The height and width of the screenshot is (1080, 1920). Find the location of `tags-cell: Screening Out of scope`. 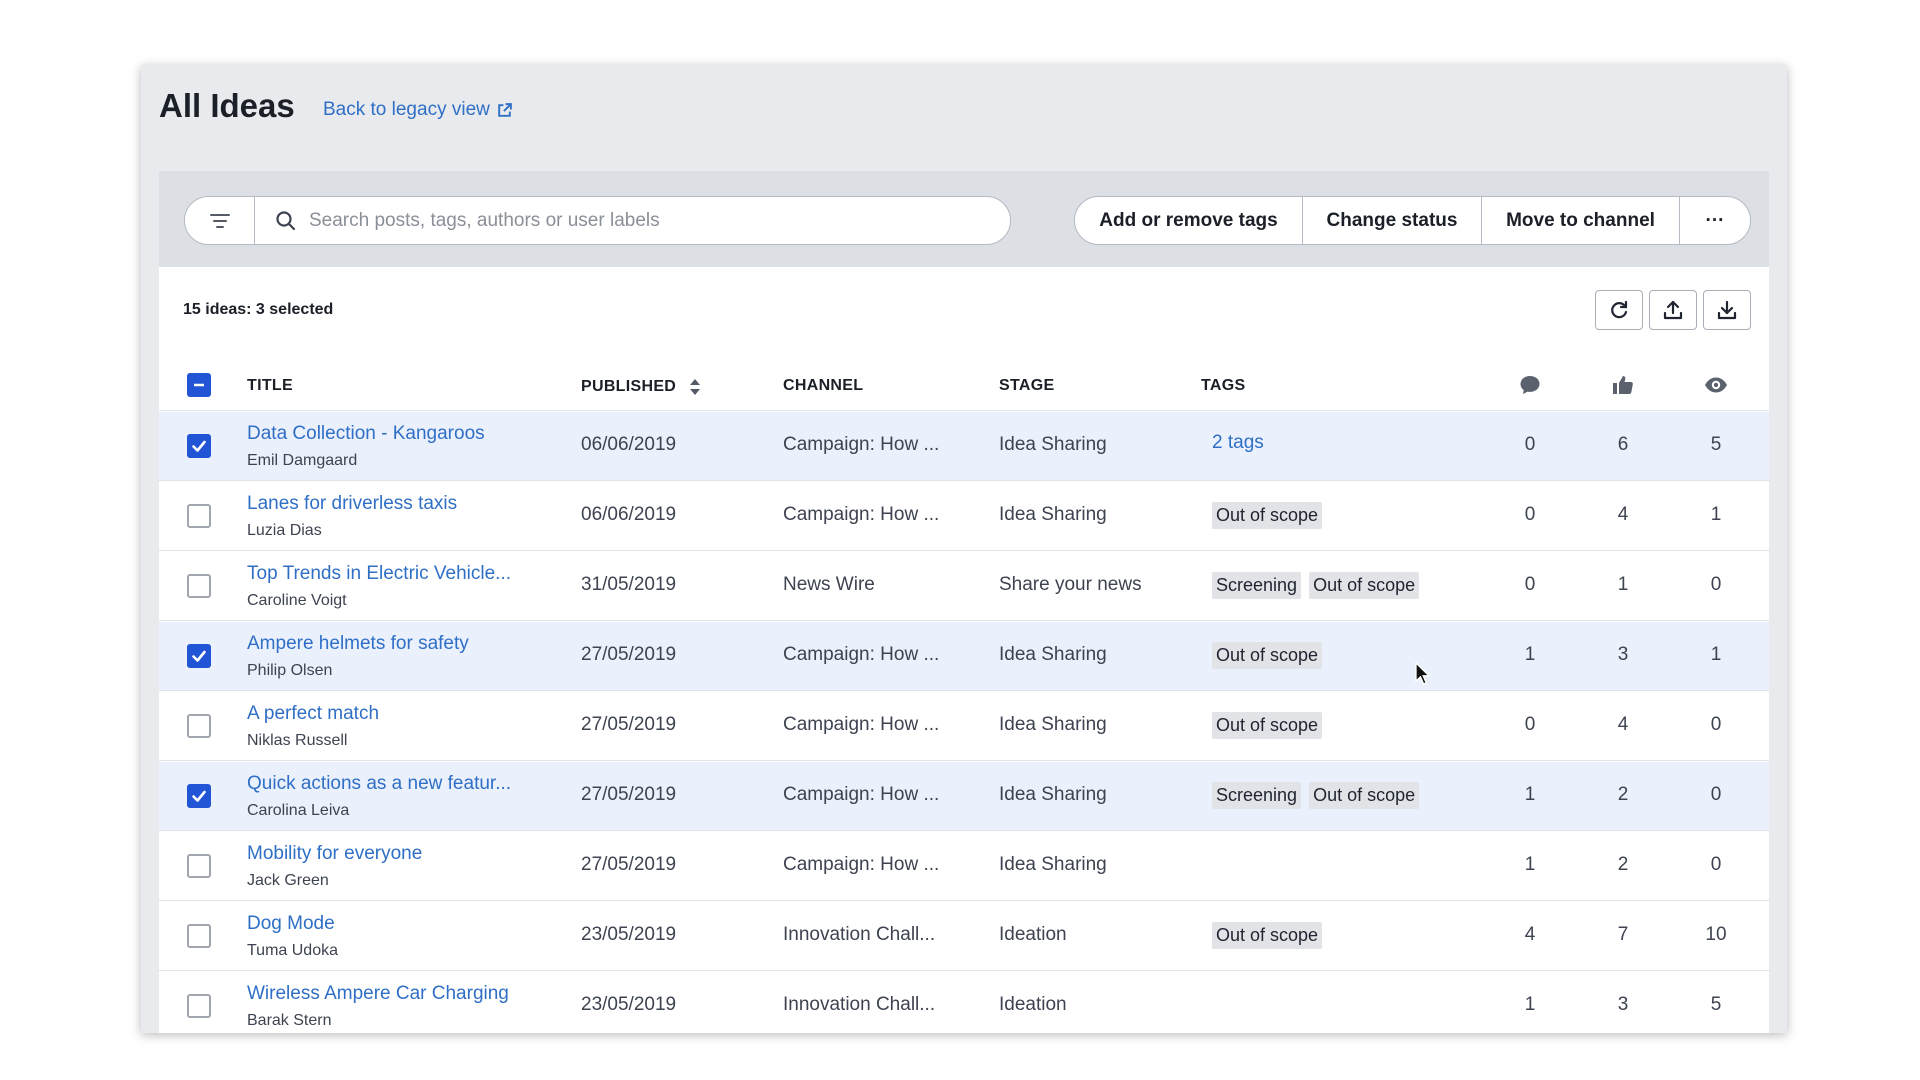

tags-cell: Screening Out of scope is located at coordinates (1319, 585).